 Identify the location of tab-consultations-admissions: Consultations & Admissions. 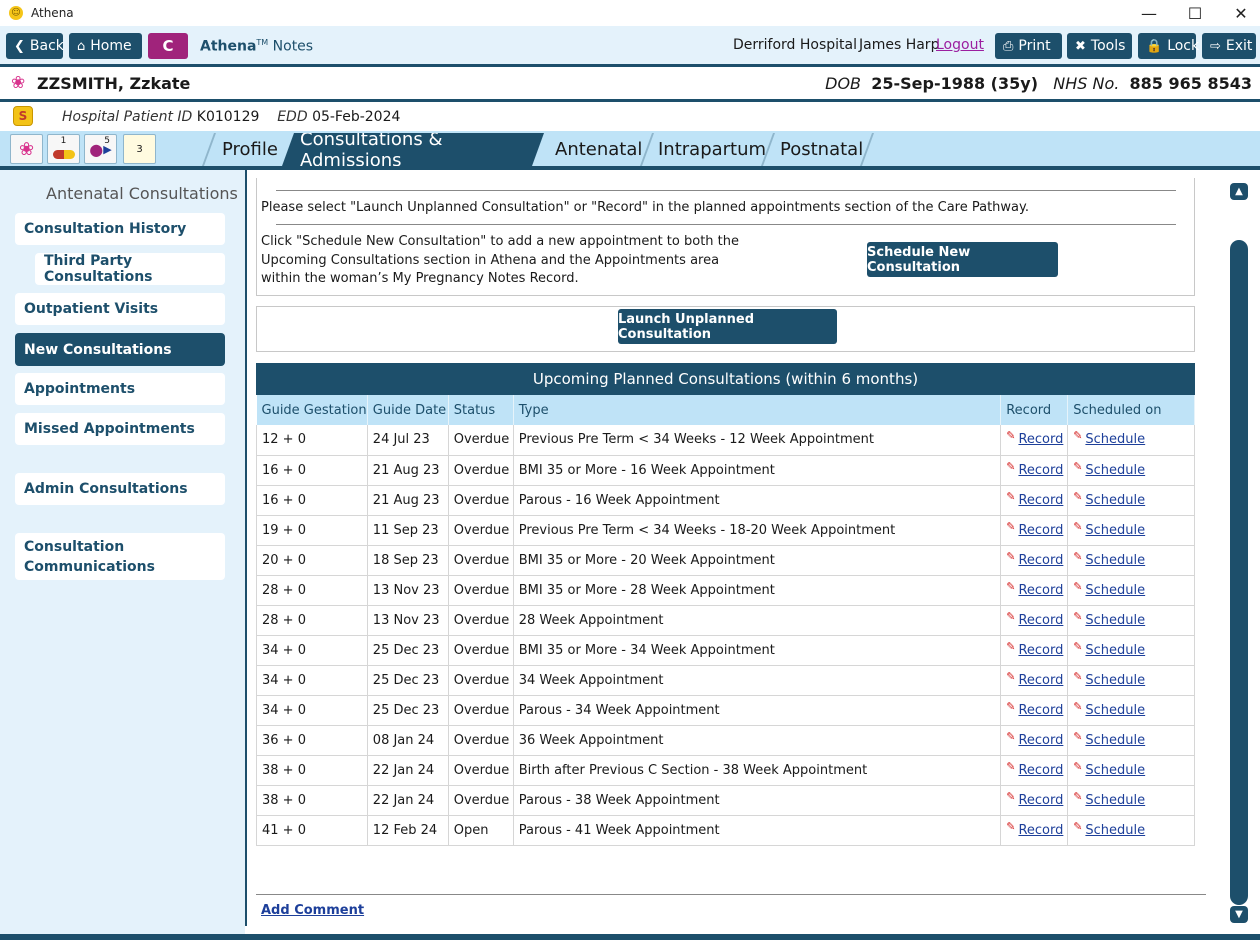
(413, 149).